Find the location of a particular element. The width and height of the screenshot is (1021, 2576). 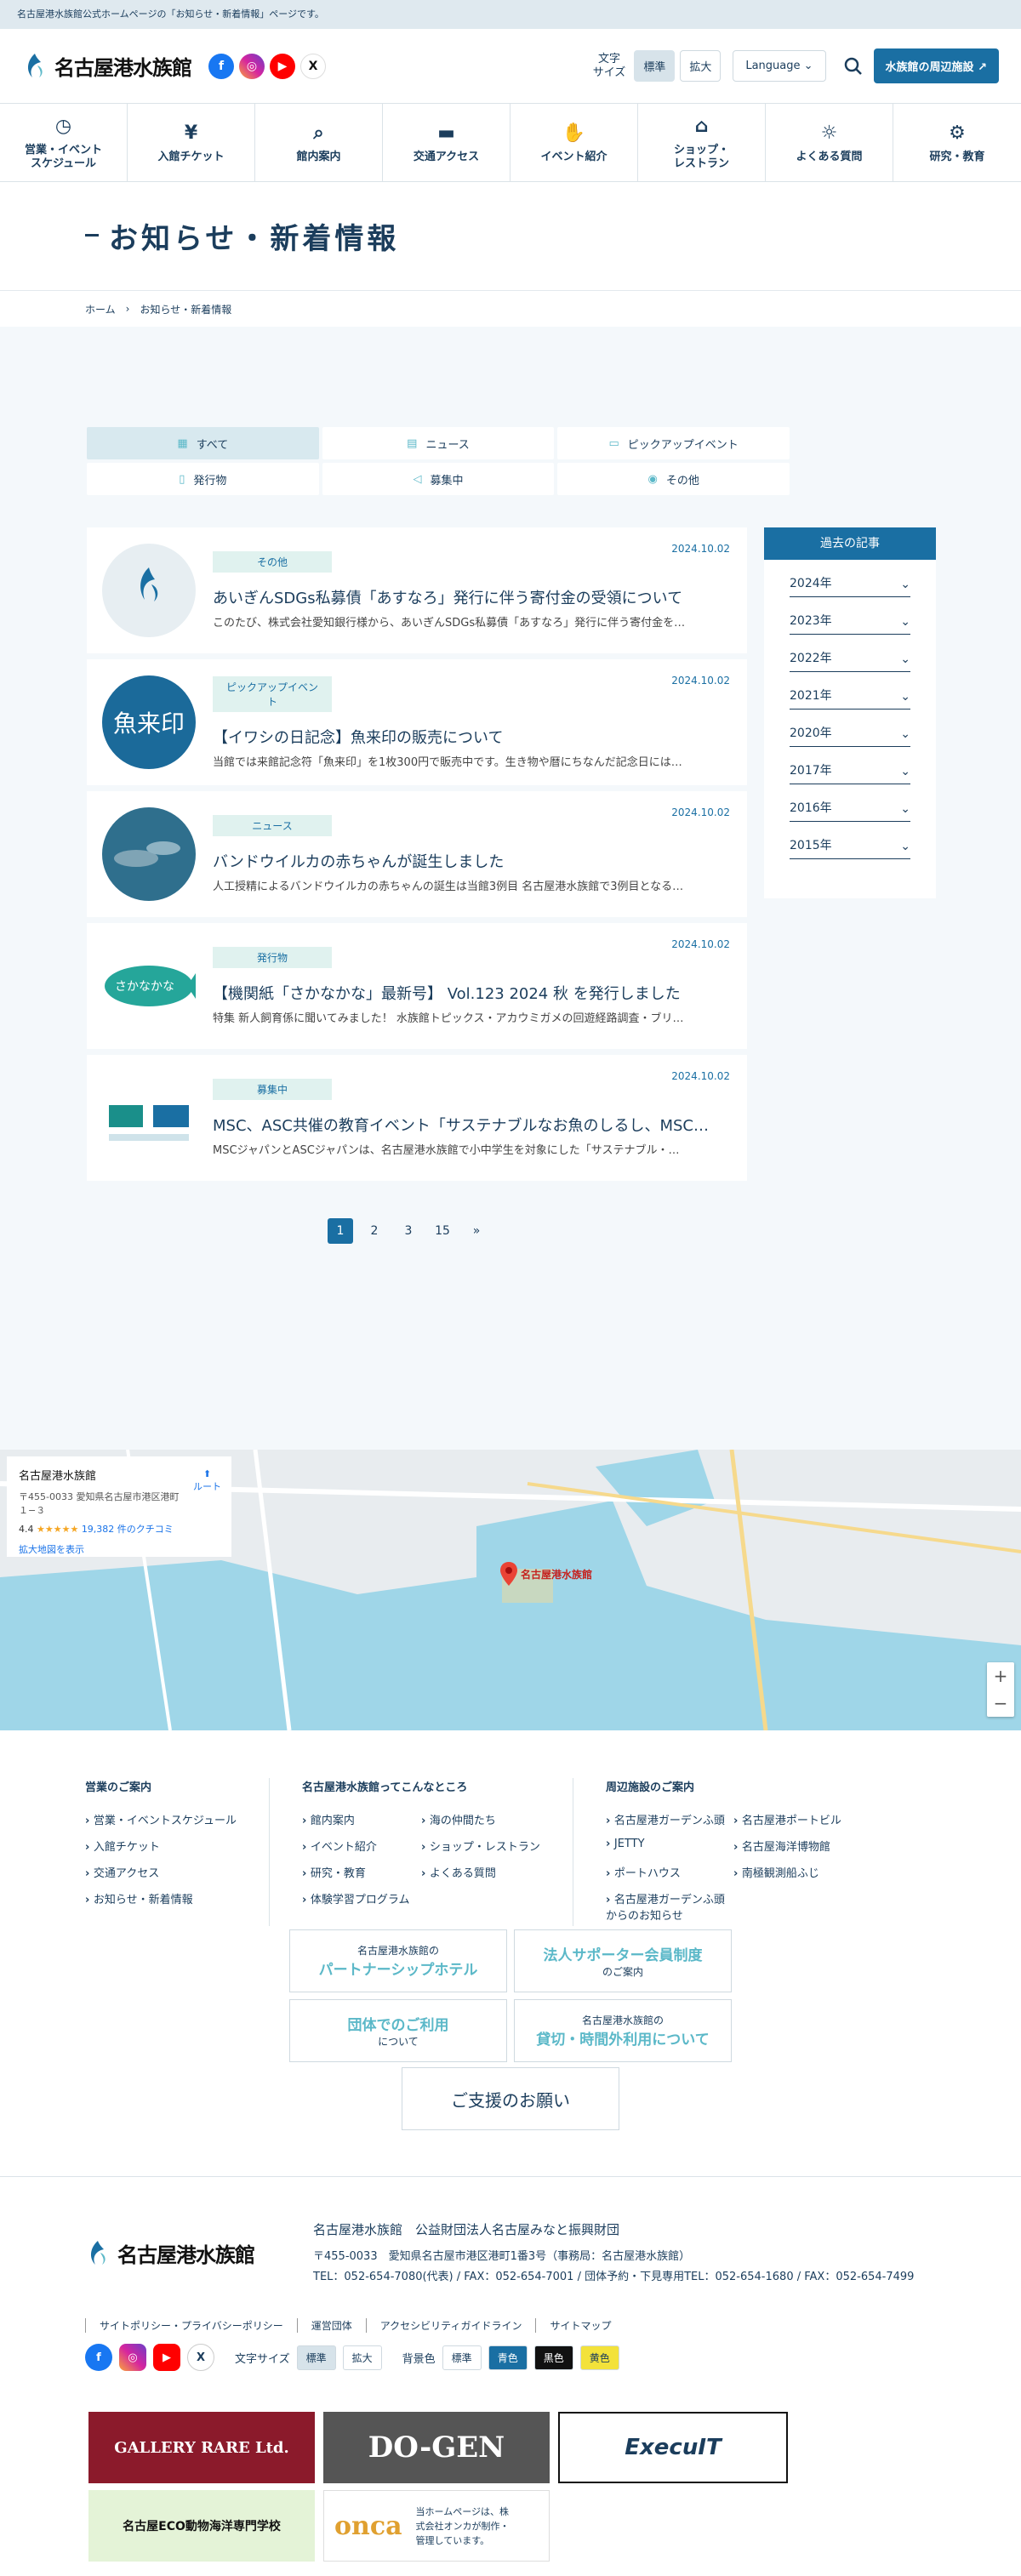

footer-nav-link: 南極観測船ふじ is located at coordinates (801, 1872).